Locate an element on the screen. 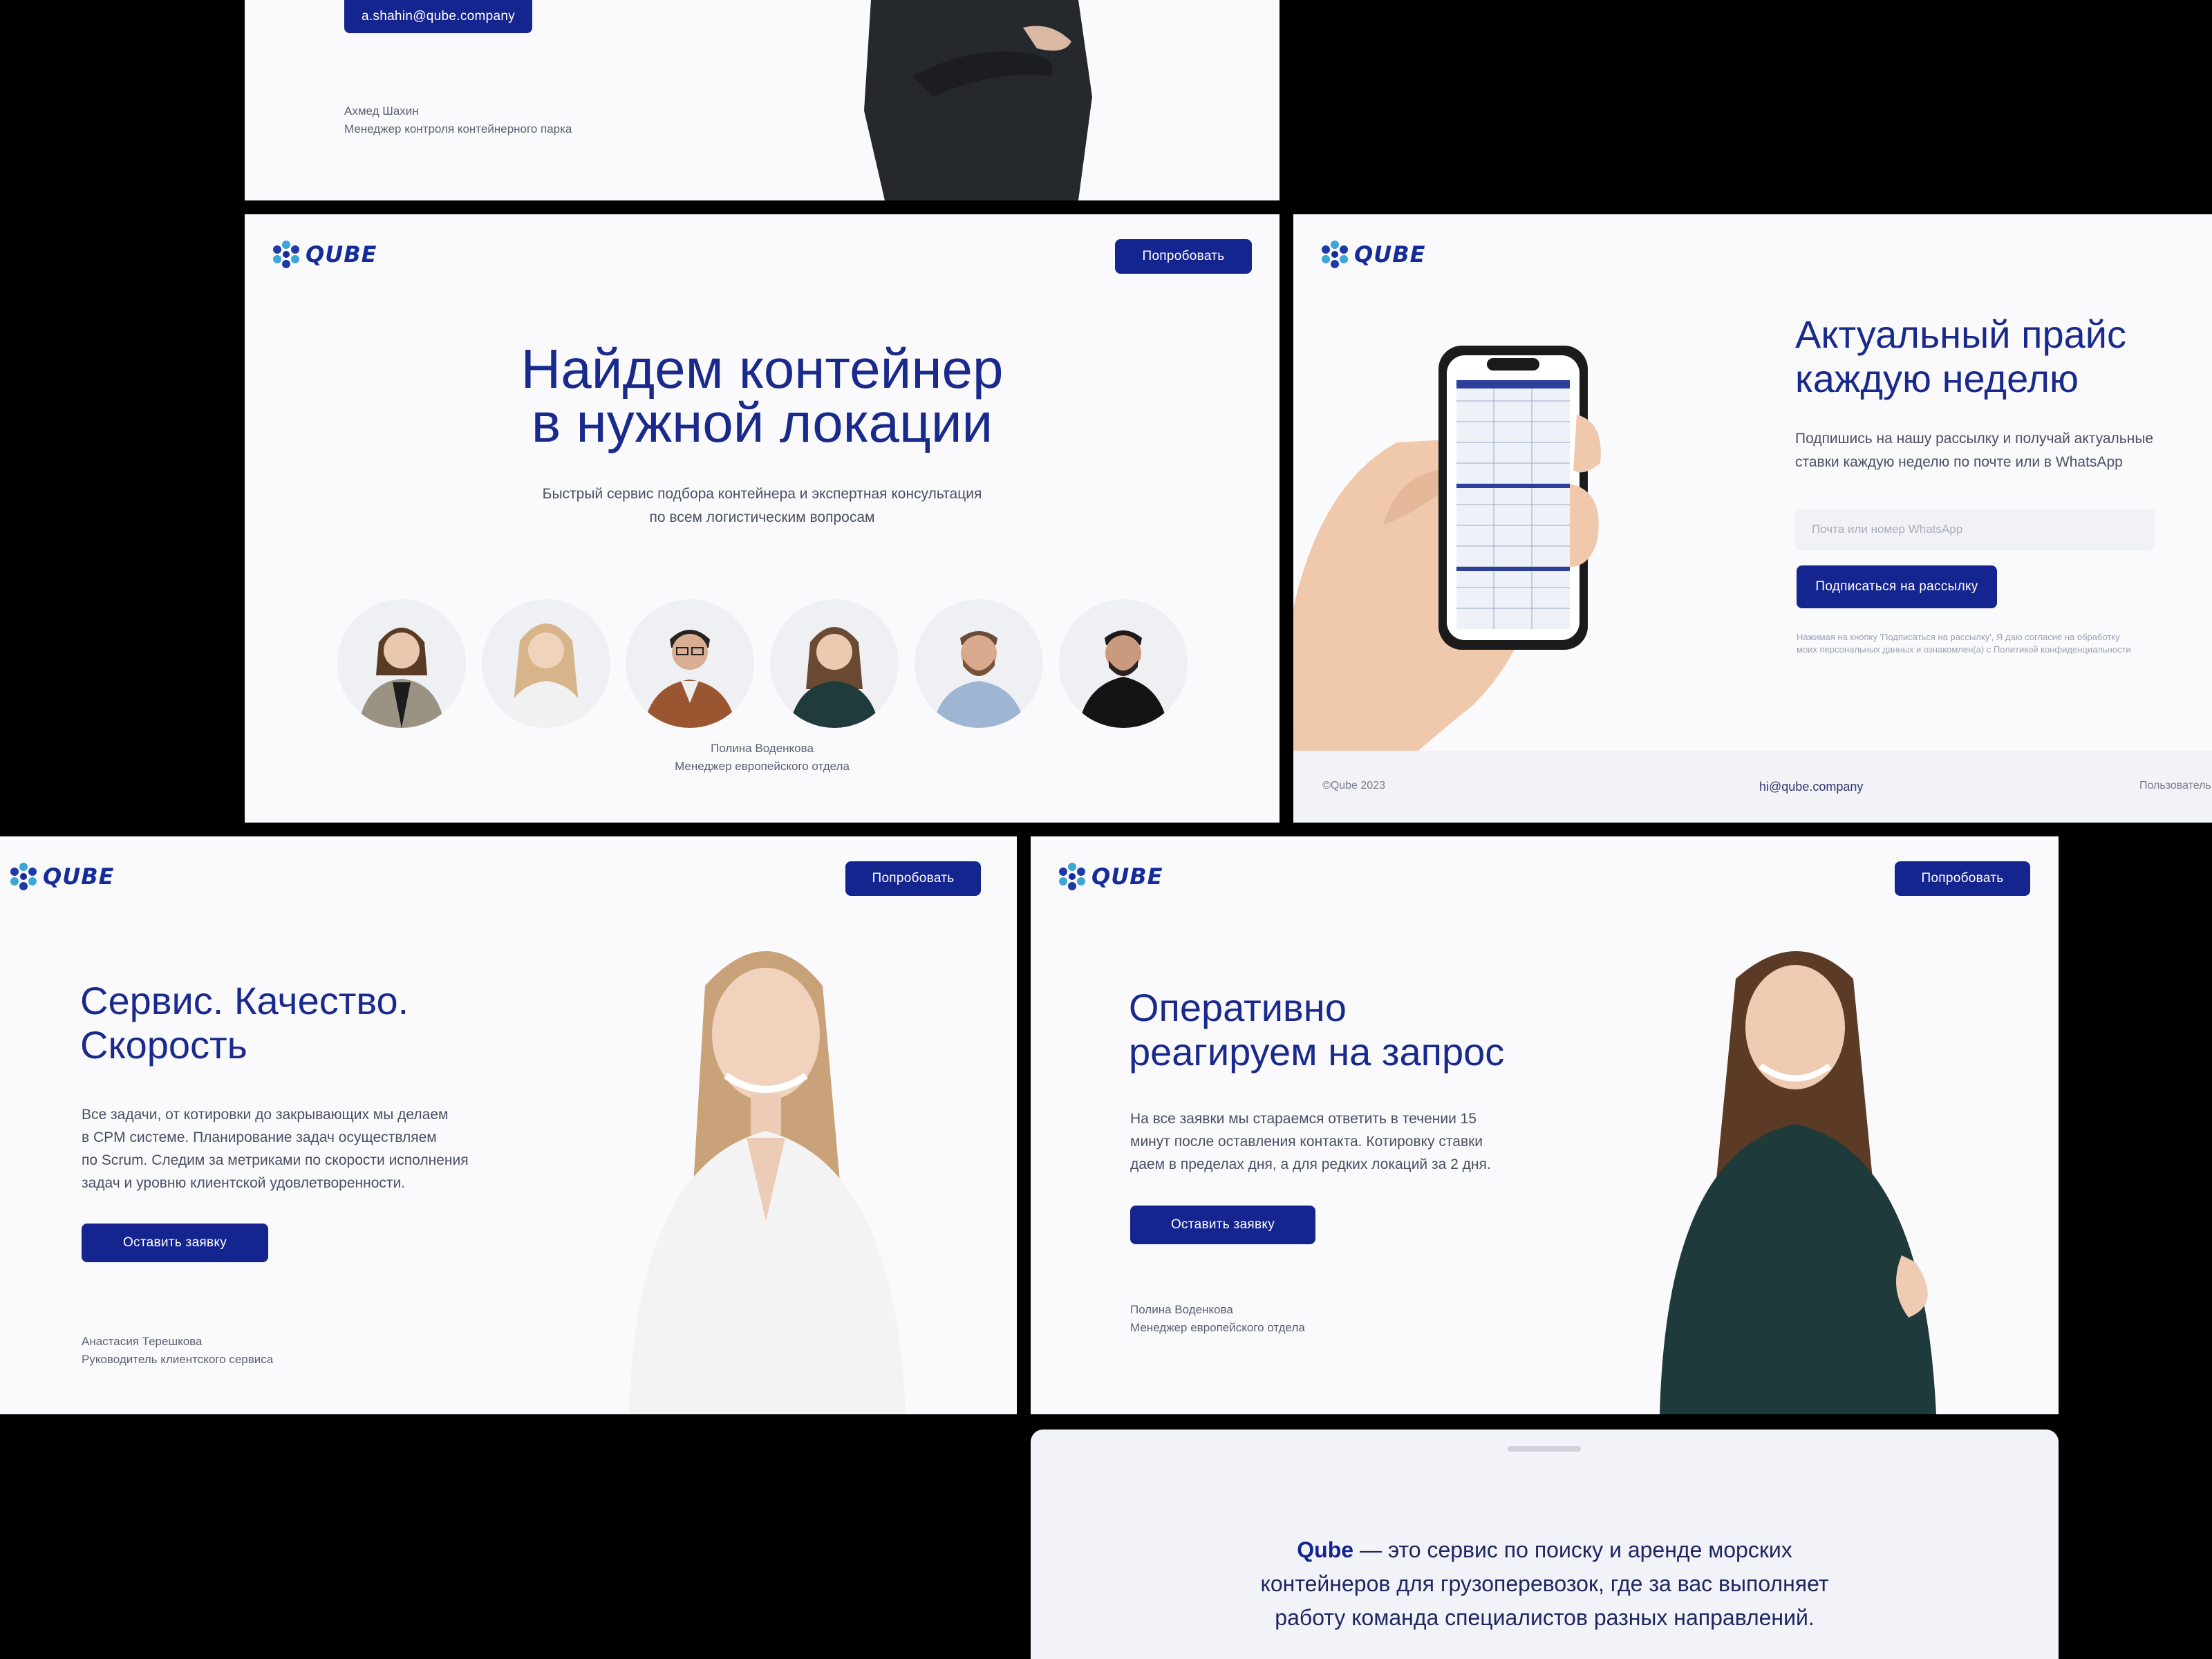 This screenshot has width=2212, height=1659. fast-title: Оперативно реагируем на запрос is located at coordinates (1317, 1030).